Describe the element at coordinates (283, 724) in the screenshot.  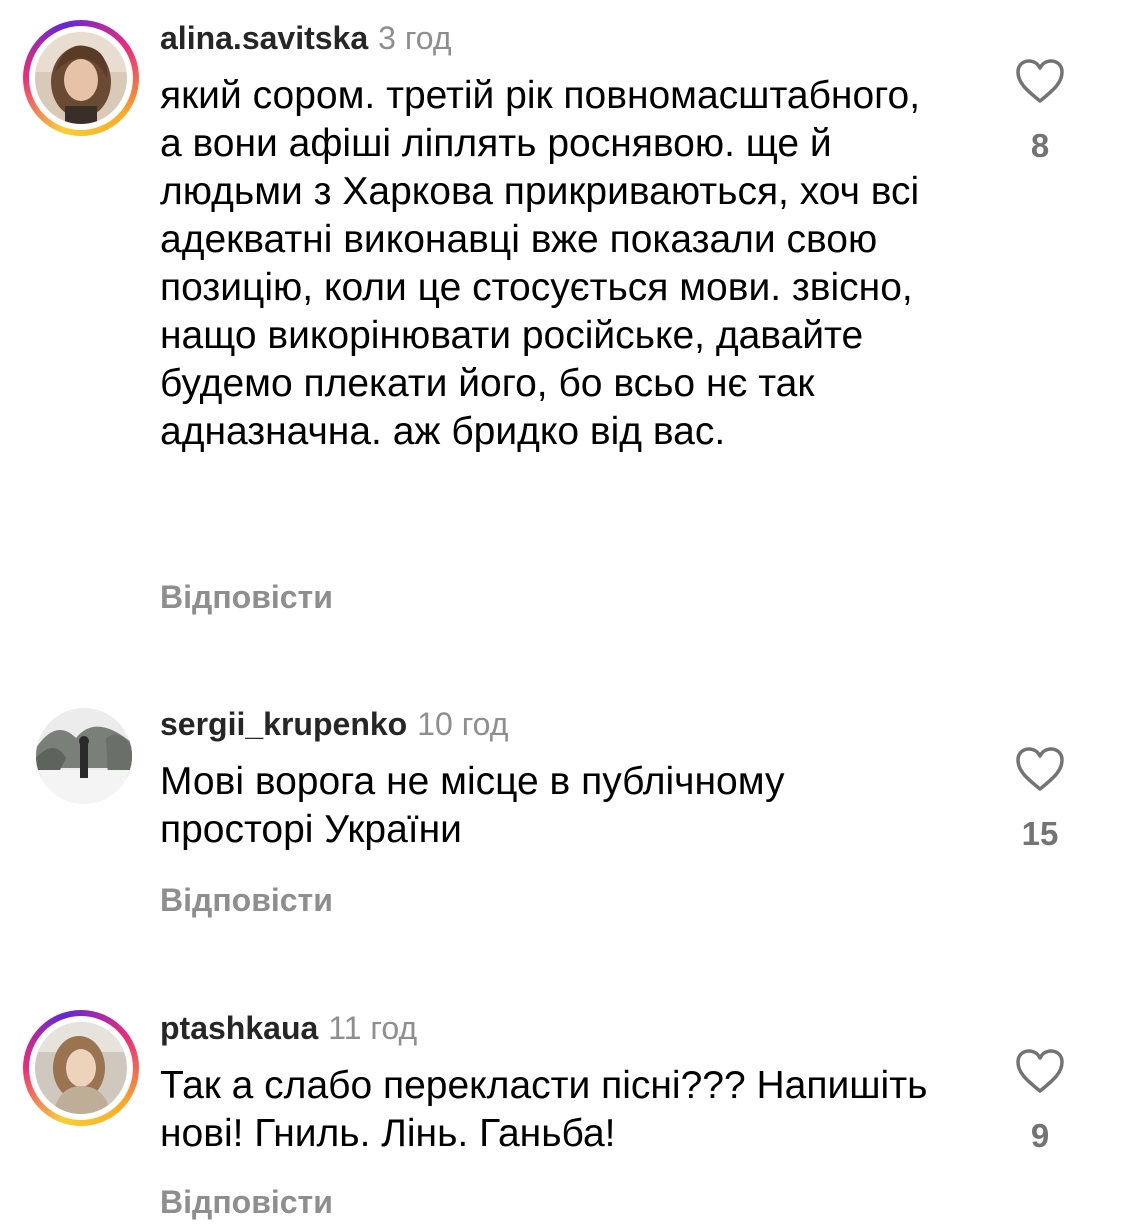
I see `comment-username: sergii_krupenko` at that location.